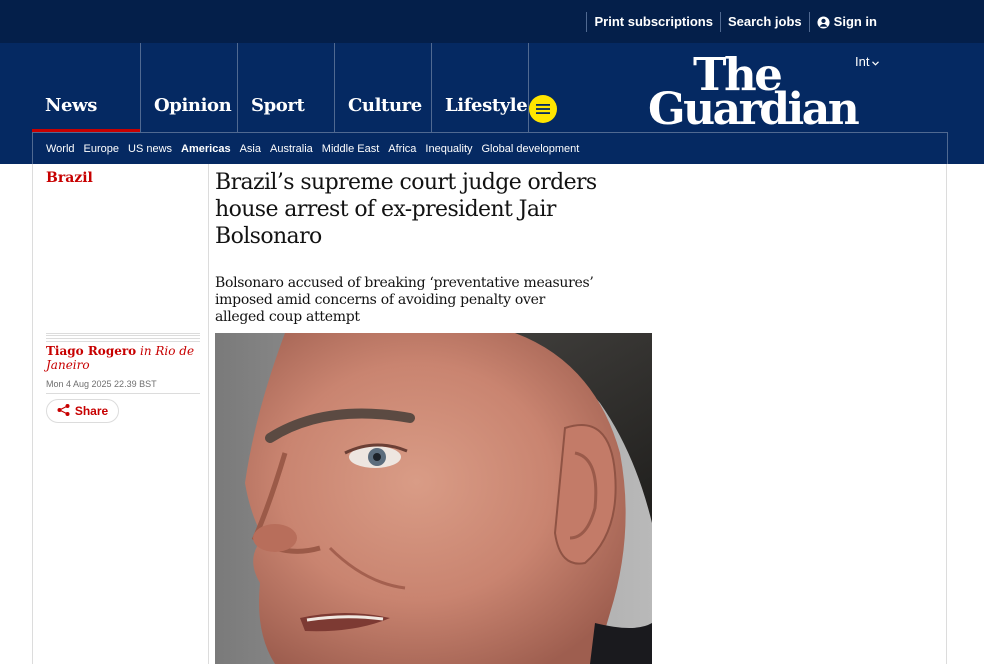 The width and height of the screenshot is (984, 664). What do you see at coordinates (448, 149) in the screenshot?
I see `subnav-inequality: Inequality` at bounding box center [448, 149].